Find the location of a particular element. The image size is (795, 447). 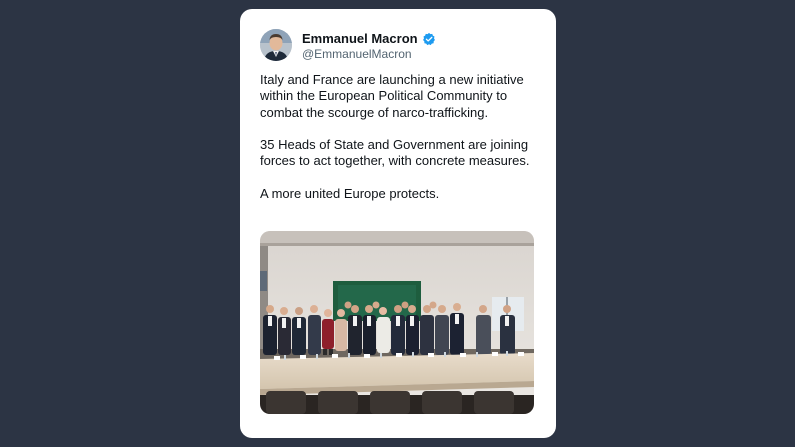

tweet-photo is located at coordinates (397, 322).